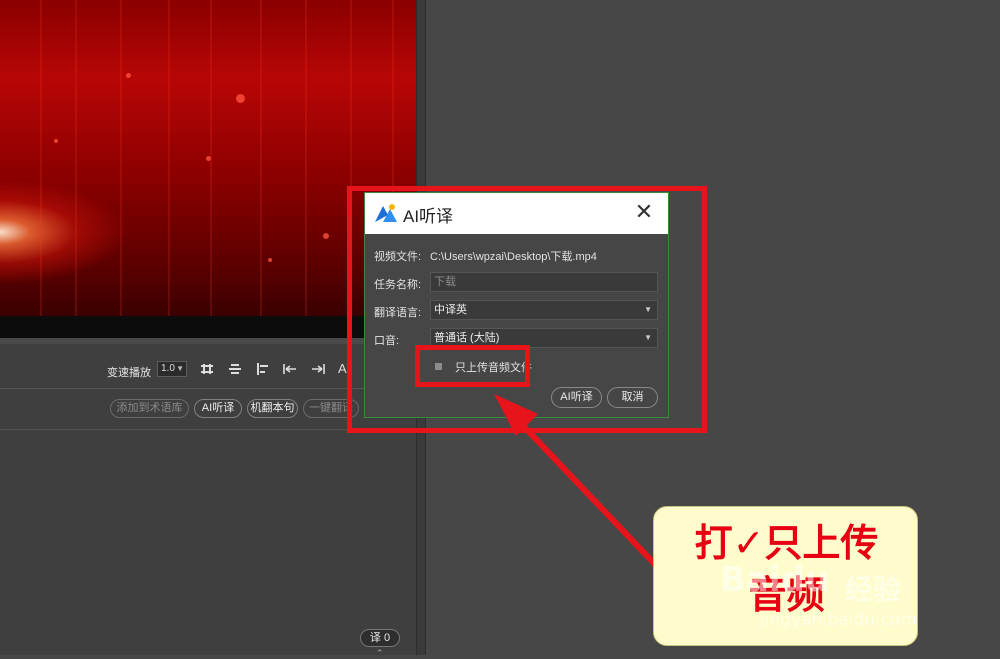 This screenshot has width=1000, height=659. I want to click on watermark-url: jingyan.baidu.com, so click(838, 620).